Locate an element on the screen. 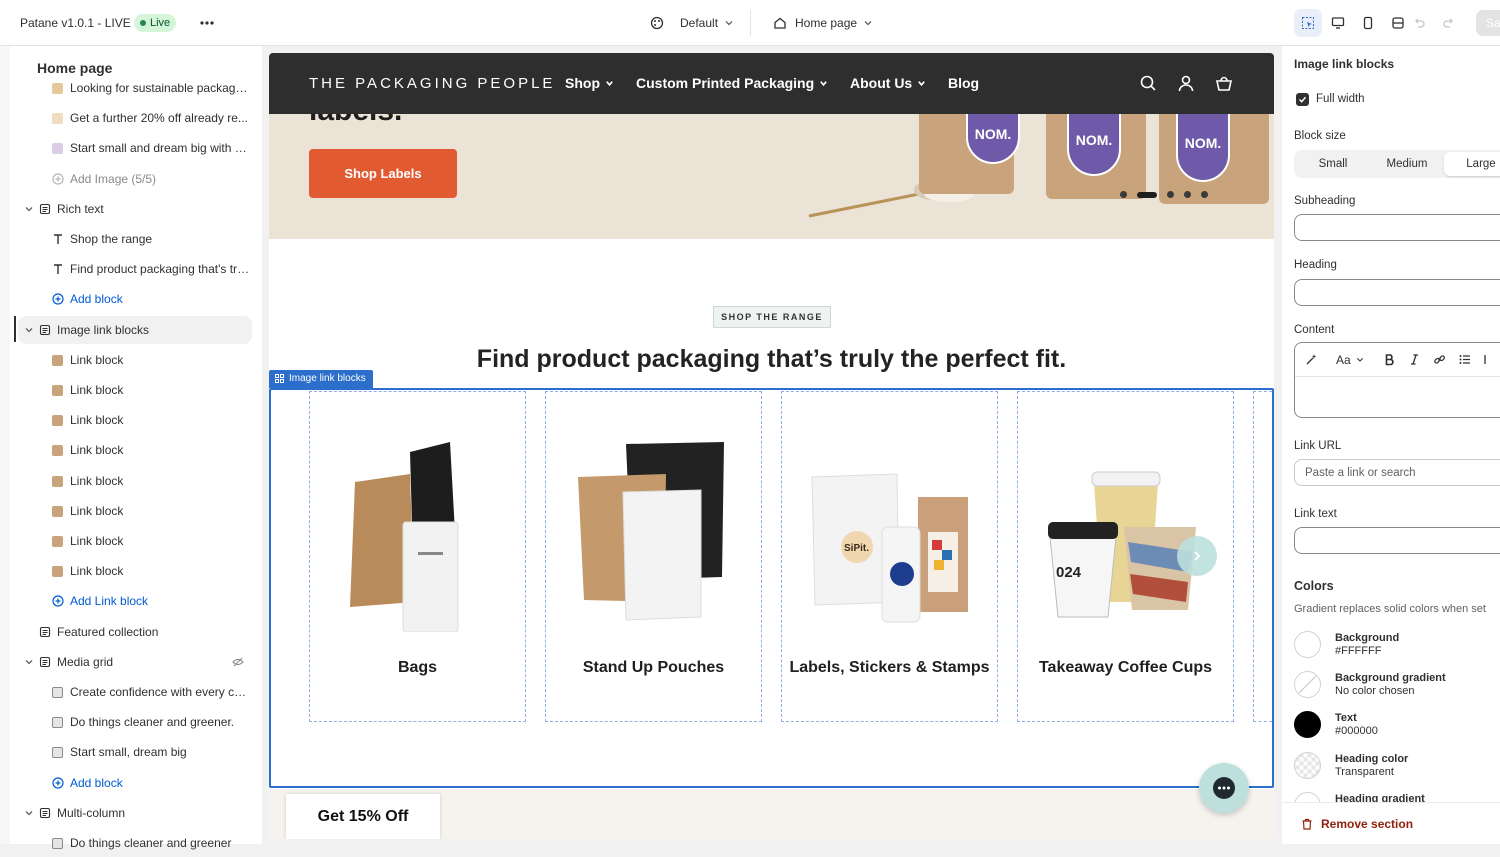 The width and height of the screenshot is (1500, 857). tree-item: Create confidence with every cup. is located at coordinates (135, 692).